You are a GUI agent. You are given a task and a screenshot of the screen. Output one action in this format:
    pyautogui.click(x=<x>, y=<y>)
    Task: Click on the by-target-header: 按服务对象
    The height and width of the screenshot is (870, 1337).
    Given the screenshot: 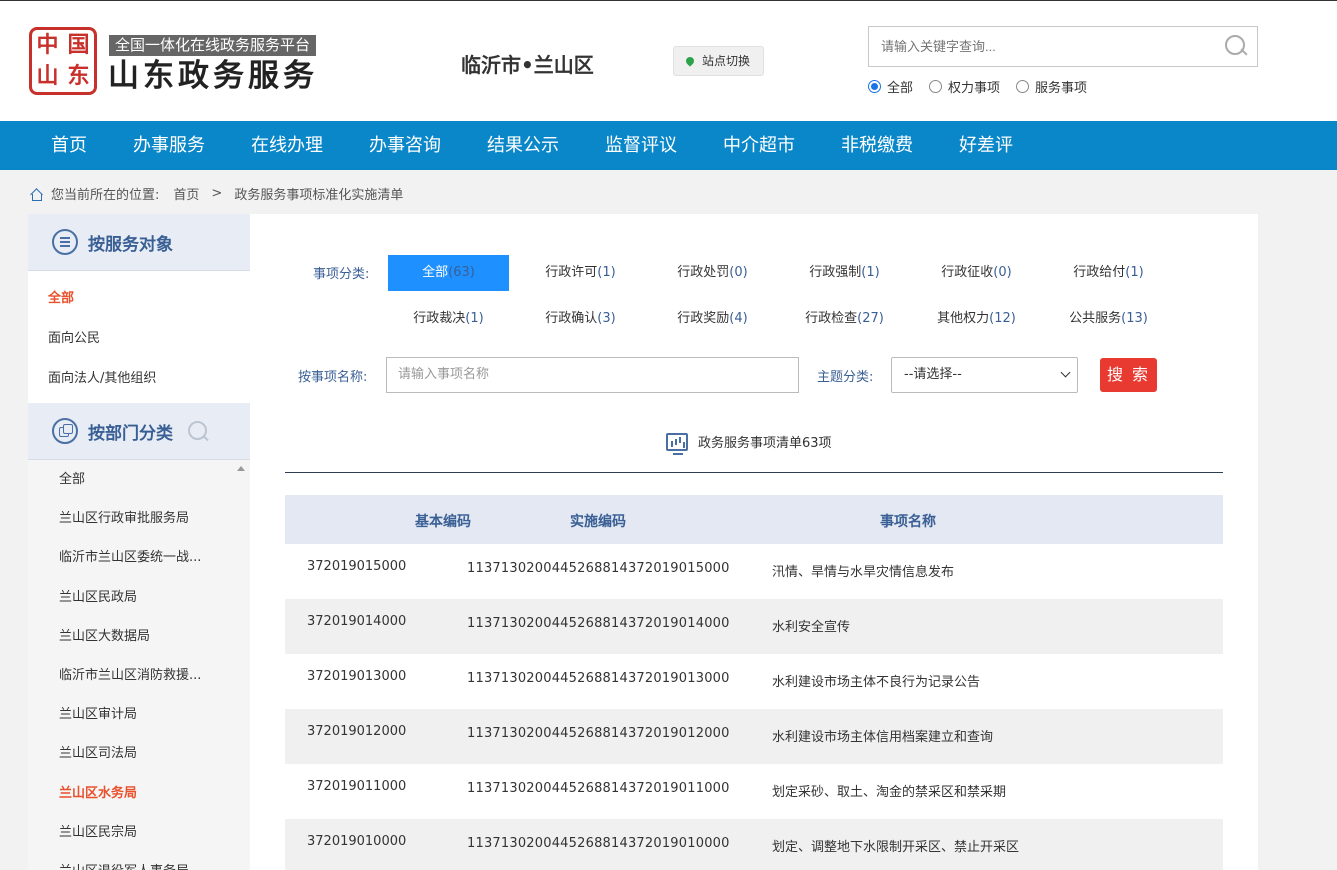 What is the action you would take?
    pyautogui.click(x=139, y=242)
    